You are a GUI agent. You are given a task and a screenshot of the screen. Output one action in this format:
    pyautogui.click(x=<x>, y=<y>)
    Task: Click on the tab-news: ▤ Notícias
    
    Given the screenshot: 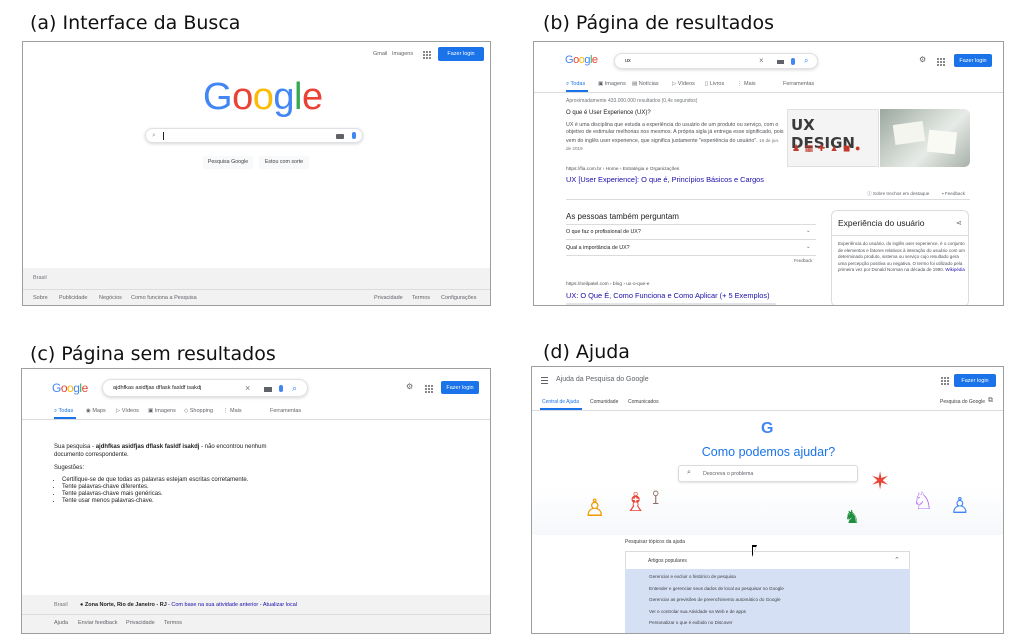 What is the action you would take?
    pyautogui.click(x=645, y=84)
    